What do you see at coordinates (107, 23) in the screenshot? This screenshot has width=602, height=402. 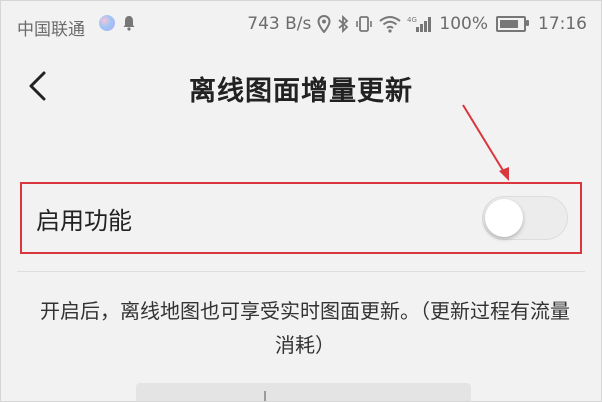 I see `app-icon` at bounding box center [107, 23].